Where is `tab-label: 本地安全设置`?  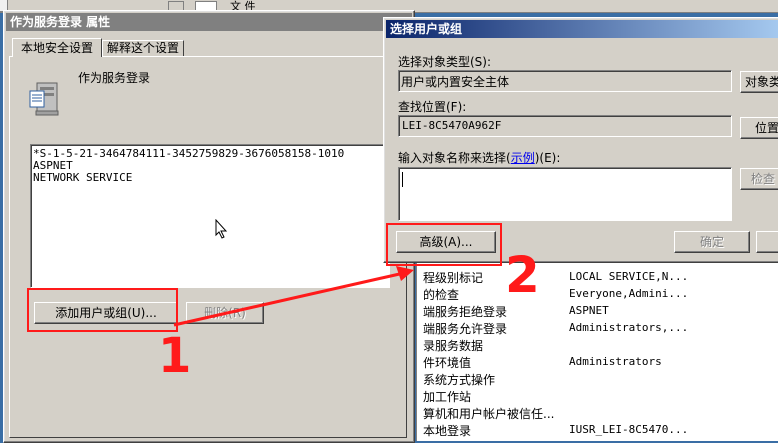 tab-label: 本地安全设置 is located at coordinates (56, 48).